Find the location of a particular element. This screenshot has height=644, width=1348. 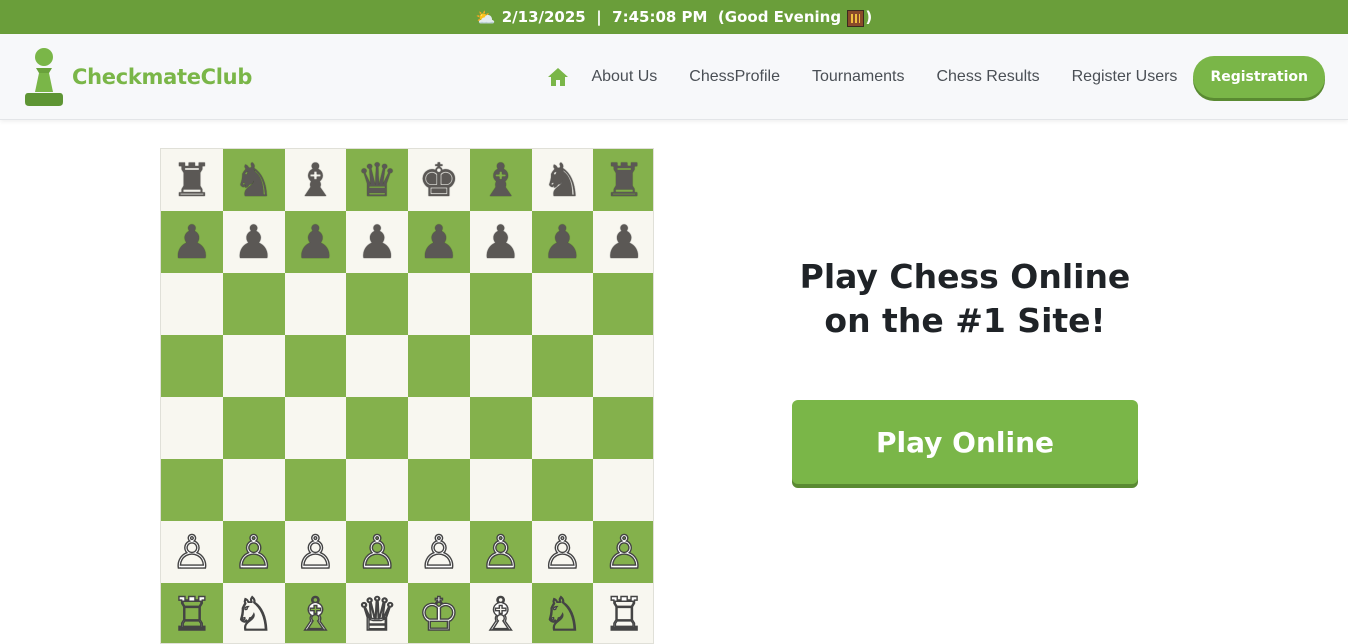

square-d4 is located at coordinates (377, 428).